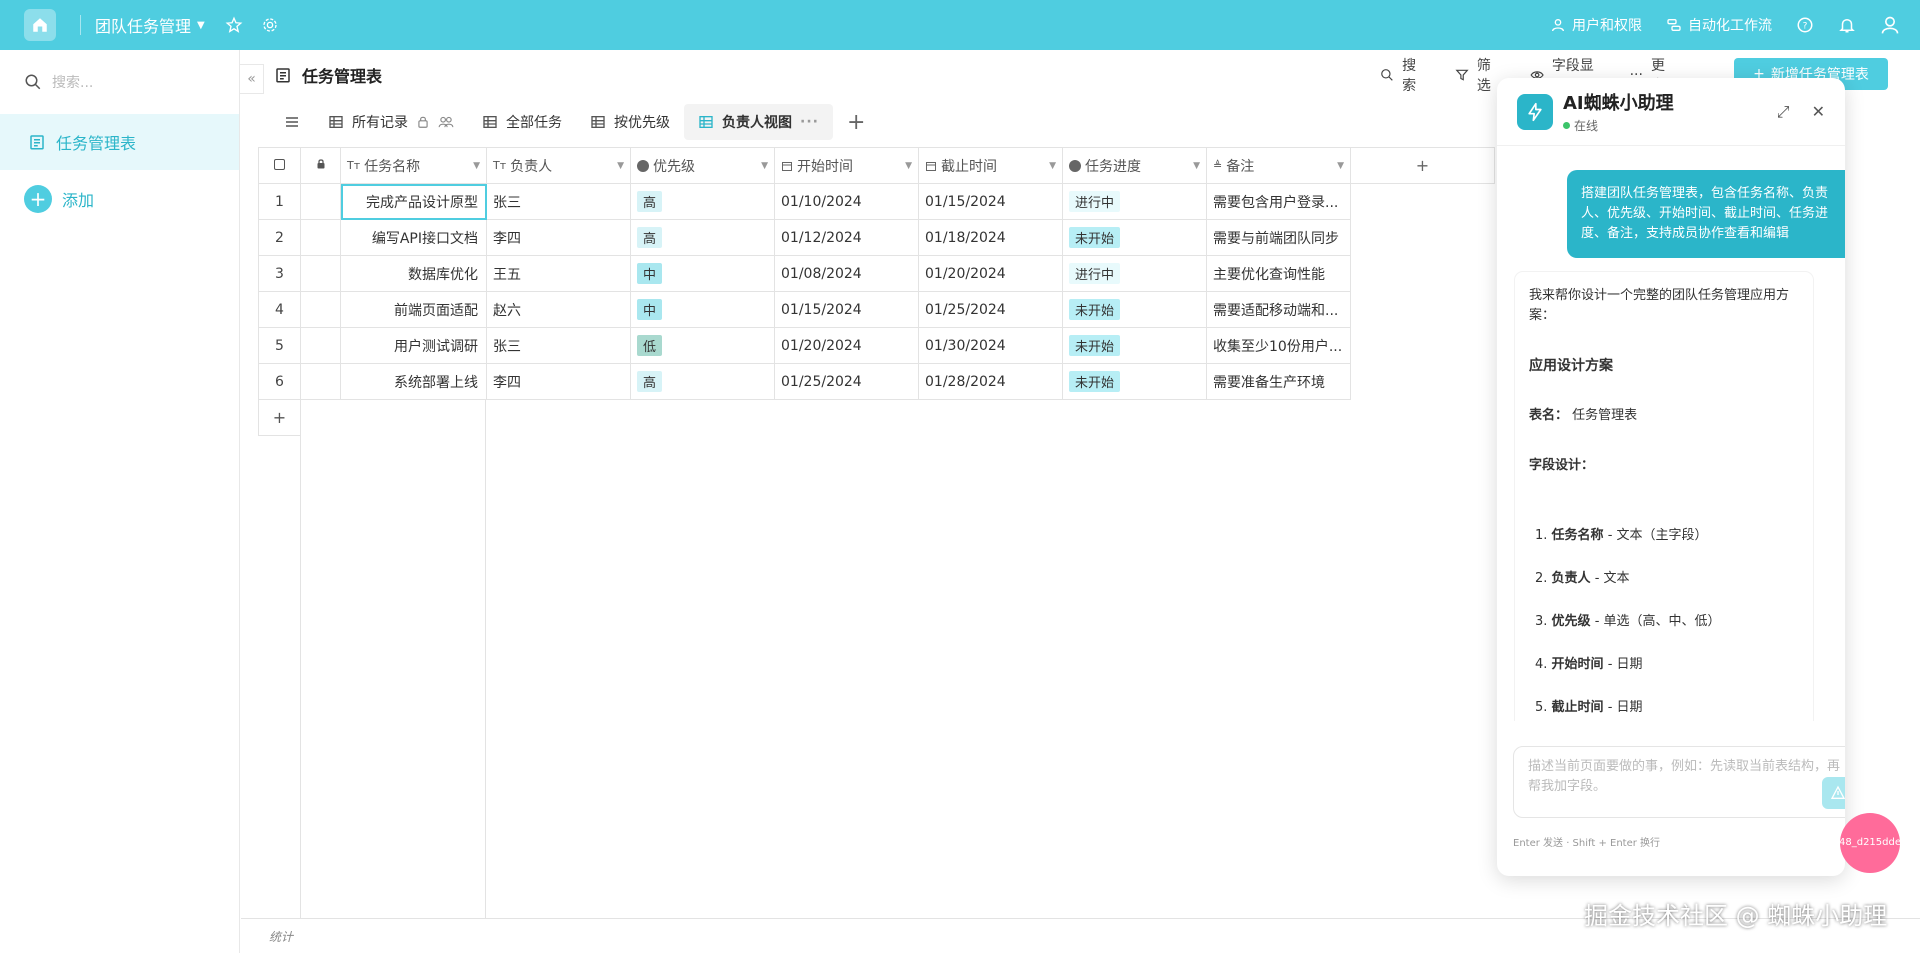 This screenshot has height=953, width=1920. What do you see at coordinates (558, 309) in the screenshot?
I see `cell-owner: 赵六` at bounding box center [558, 309].